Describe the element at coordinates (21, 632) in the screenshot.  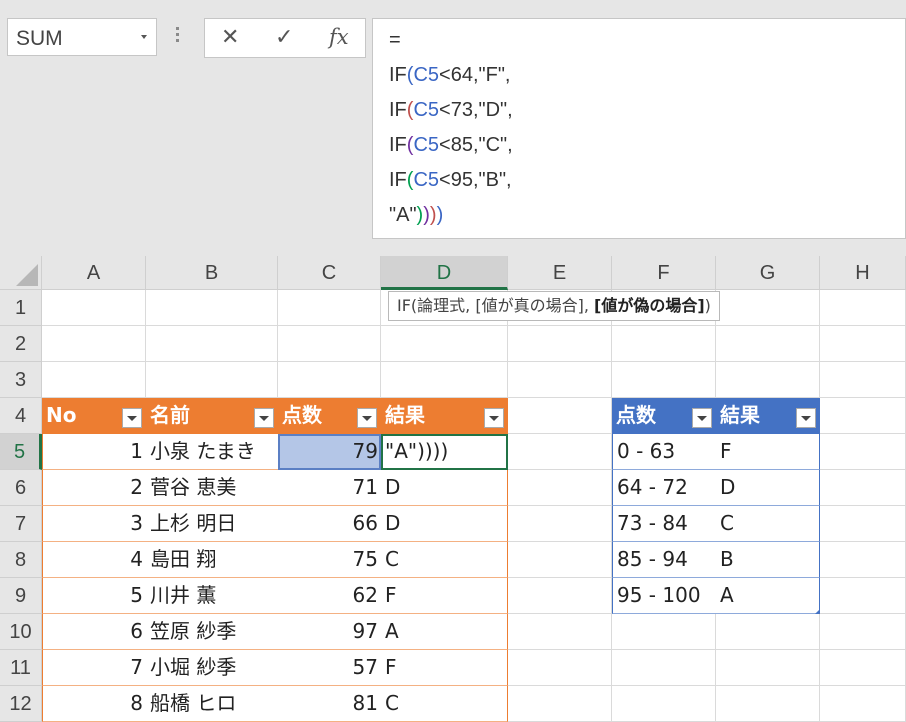
I see `row-header-10: 10` at that location.